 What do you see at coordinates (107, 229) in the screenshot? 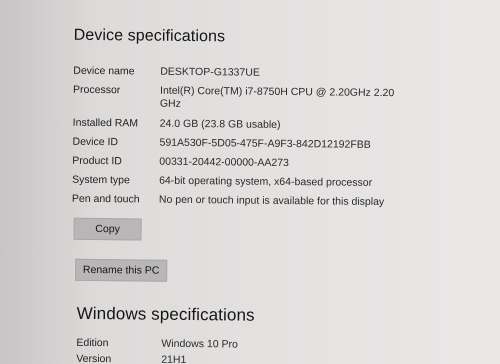
I see `copy-button: Copy` at bounding box center [107, 229].